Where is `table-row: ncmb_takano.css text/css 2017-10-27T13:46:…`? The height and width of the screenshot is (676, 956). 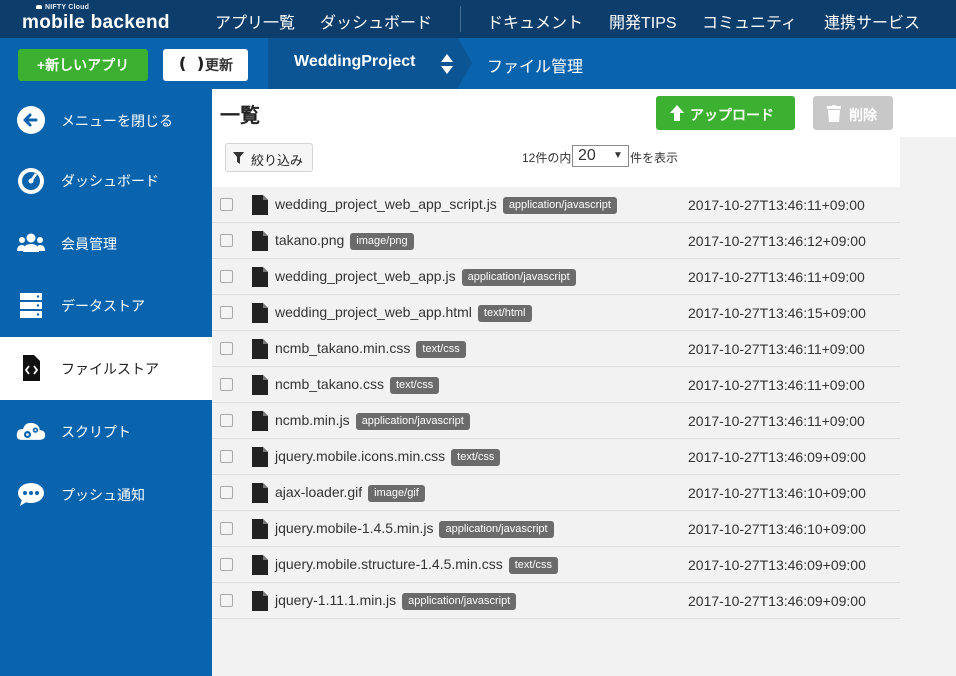 table-row: ncmb_takano.css text/css 2017-10-27T13:46:… is located at coordinates (556, 385).